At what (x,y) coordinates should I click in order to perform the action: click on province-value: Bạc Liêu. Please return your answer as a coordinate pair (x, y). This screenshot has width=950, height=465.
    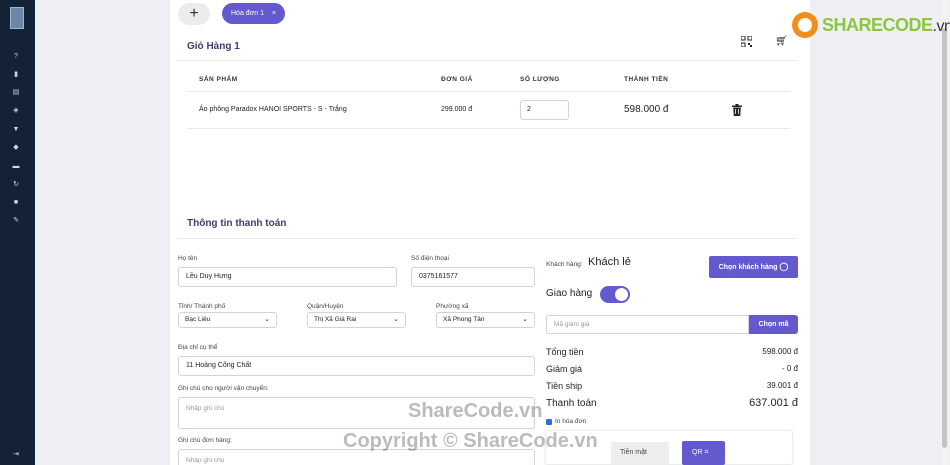
    Looking at the image, I should click on (198, 319).